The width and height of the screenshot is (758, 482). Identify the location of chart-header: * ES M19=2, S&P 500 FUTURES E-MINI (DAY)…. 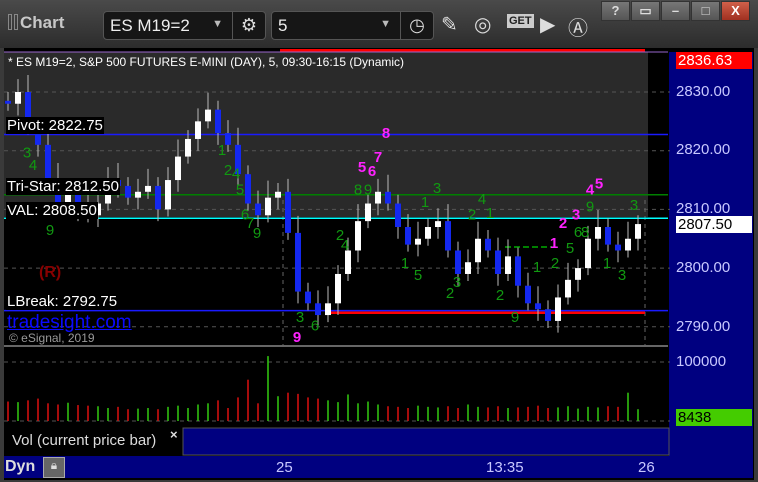
(206, 62).